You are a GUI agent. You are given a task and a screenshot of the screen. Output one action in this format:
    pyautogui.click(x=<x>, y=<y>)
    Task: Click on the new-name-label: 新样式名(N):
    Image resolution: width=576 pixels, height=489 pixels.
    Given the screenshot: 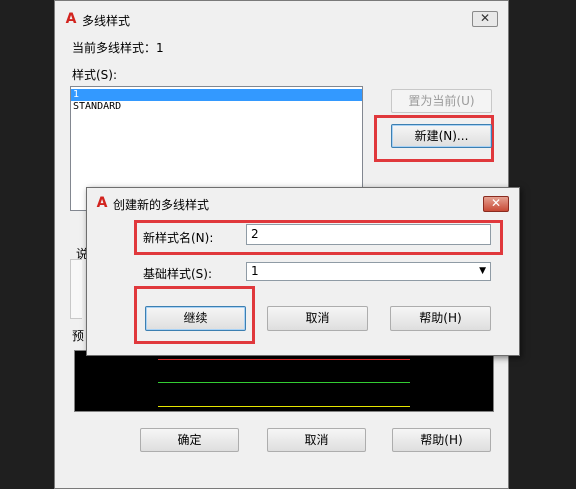 What is the action you would take?
    pyautogui.click(x=178, y=238)
    